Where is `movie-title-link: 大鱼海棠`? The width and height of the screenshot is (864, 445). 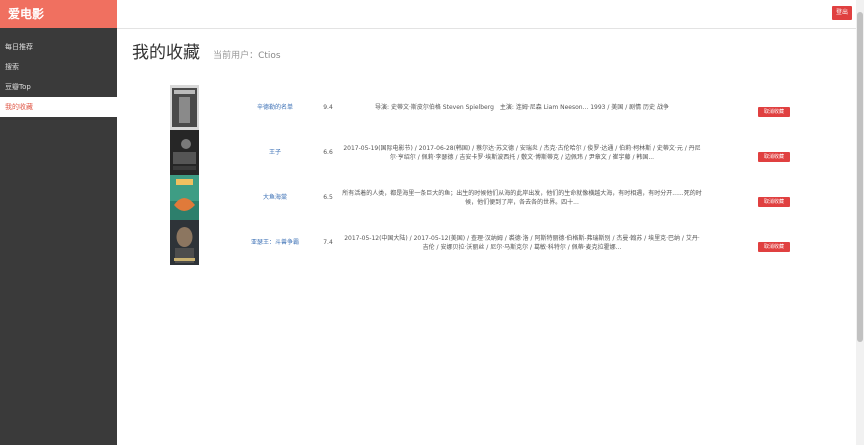 movie-title-link: 大鱼海棠 is located at coordinates (275, 197).